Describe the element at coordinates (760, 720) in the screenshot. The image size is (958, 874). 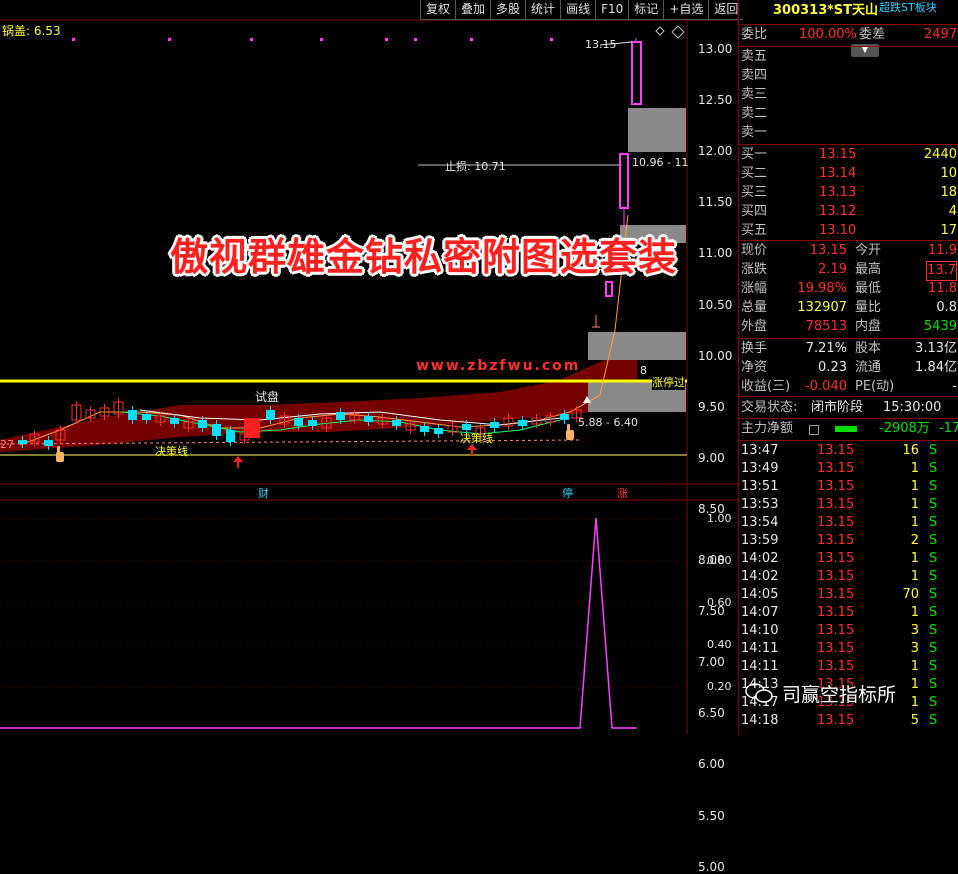
I see `tick-time: 14:18` at that location.